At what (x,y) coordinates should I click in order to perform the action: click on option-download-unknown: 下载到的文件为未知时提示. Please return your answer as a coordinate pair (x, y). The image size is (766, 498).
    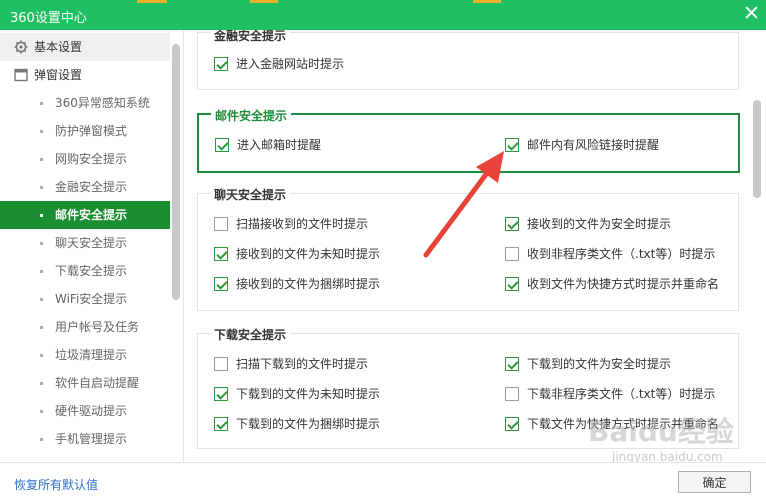
    Looking at the image, I should click on (297, 394).